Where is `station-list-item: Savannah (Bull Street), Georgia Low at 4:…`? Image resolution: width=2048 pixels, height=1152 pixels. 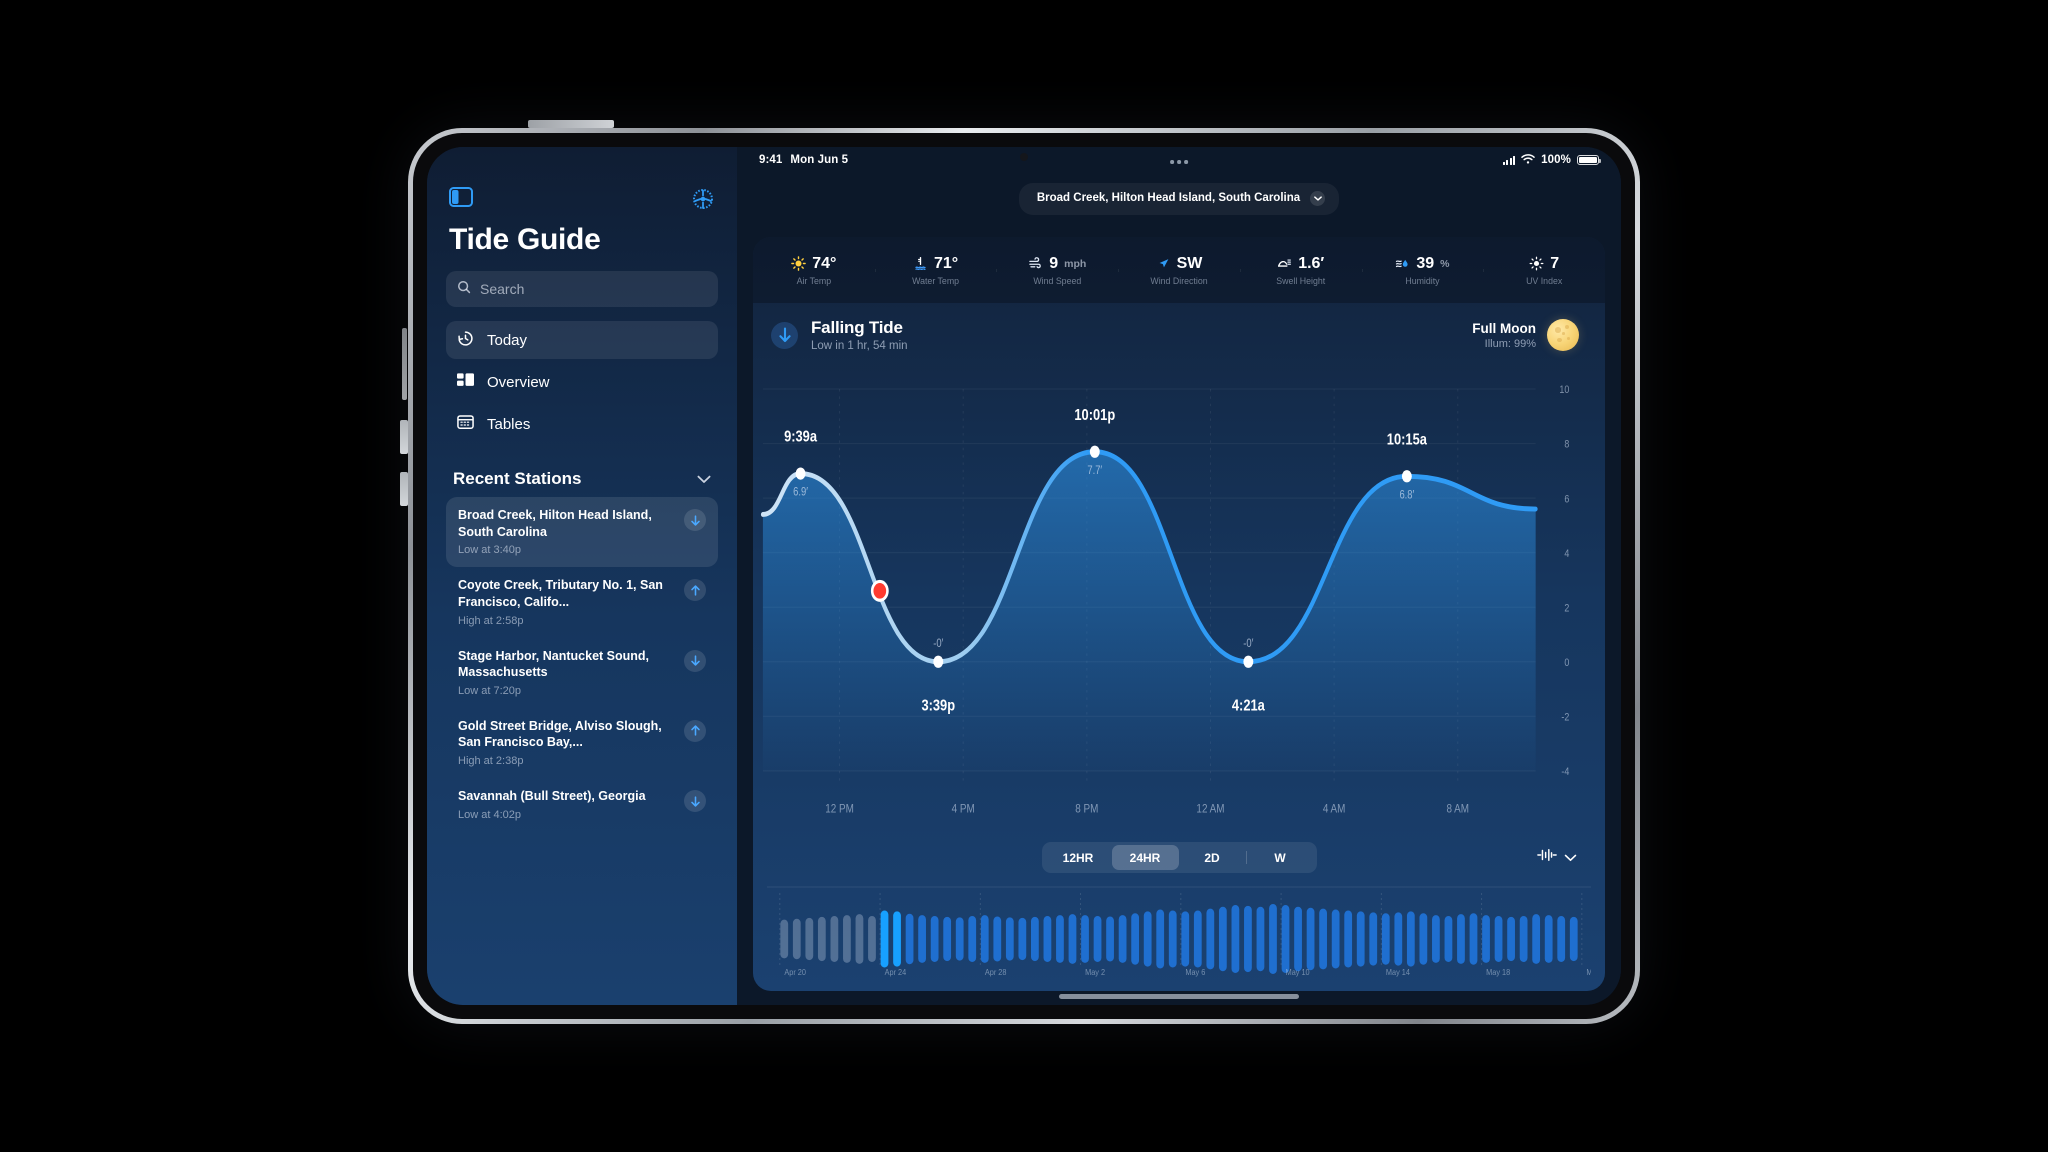 station-list-item: Savannah (Bull Street), Georgia Low at 4:… is located at coordinates (582, 805).